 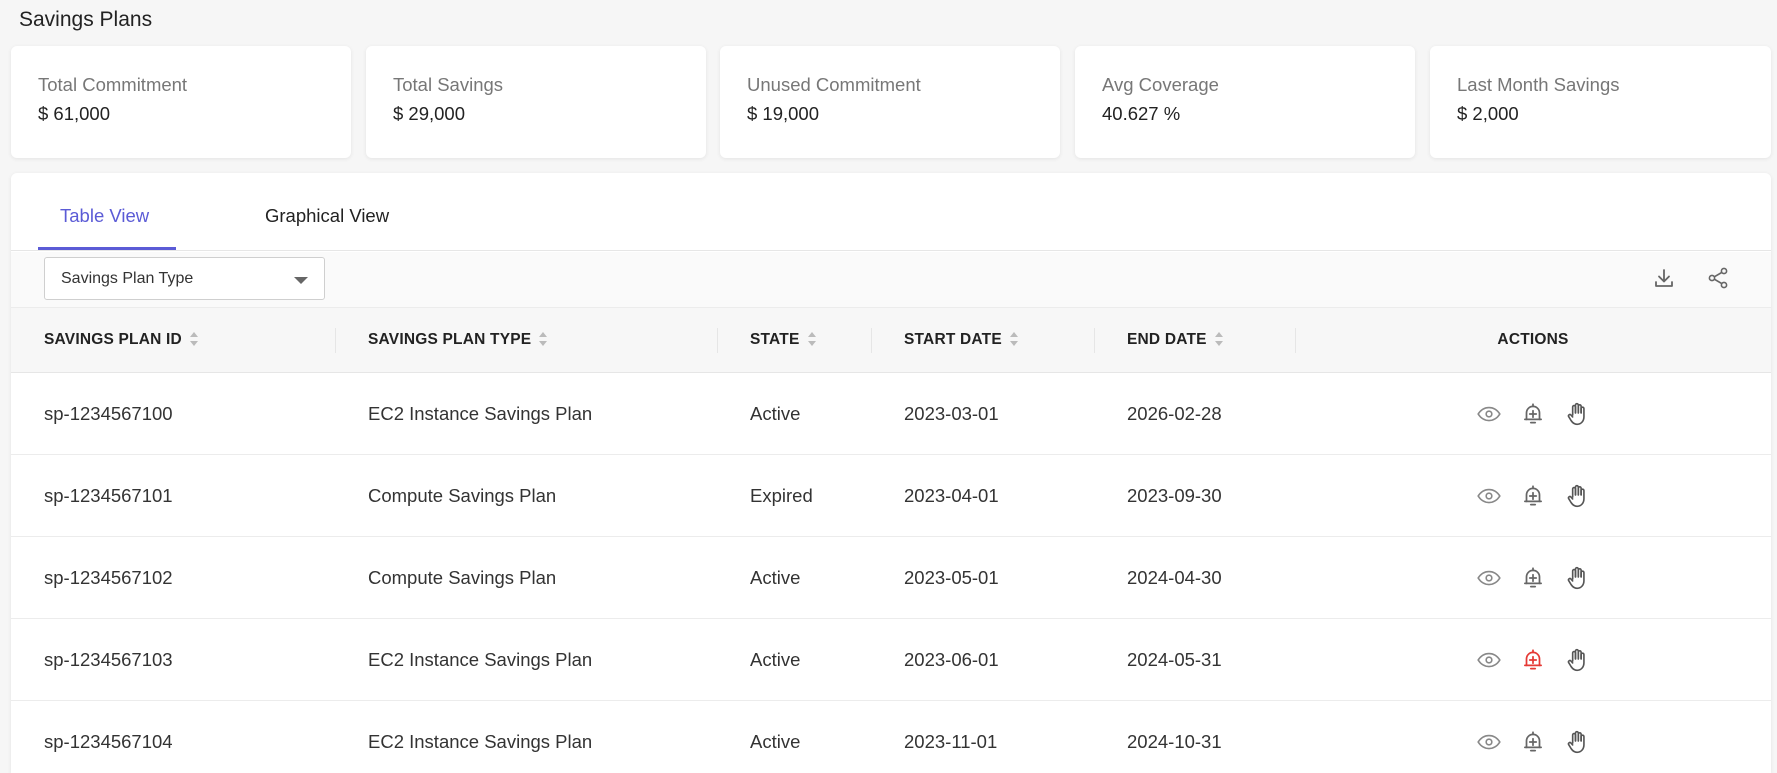 What do you see at coordinates (194, 114) in the screenshot?
I see `card-value: $ 61,000` at bounding box center [194, 114].